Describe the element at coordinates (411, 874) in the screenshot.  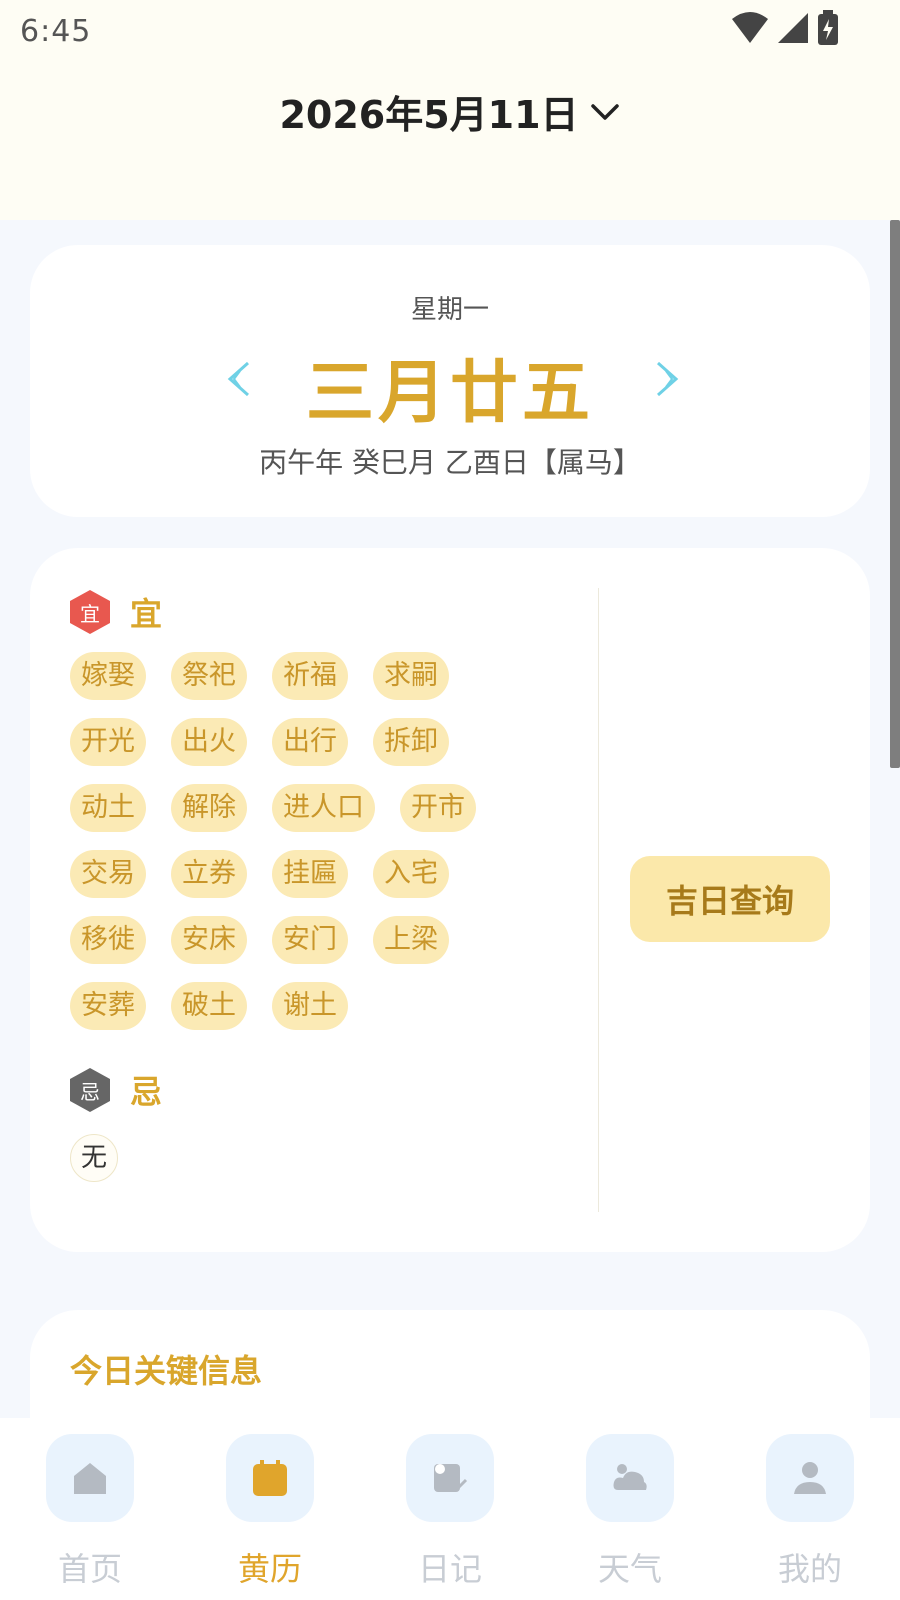
I see `yi-tag: 入宅` at that location.